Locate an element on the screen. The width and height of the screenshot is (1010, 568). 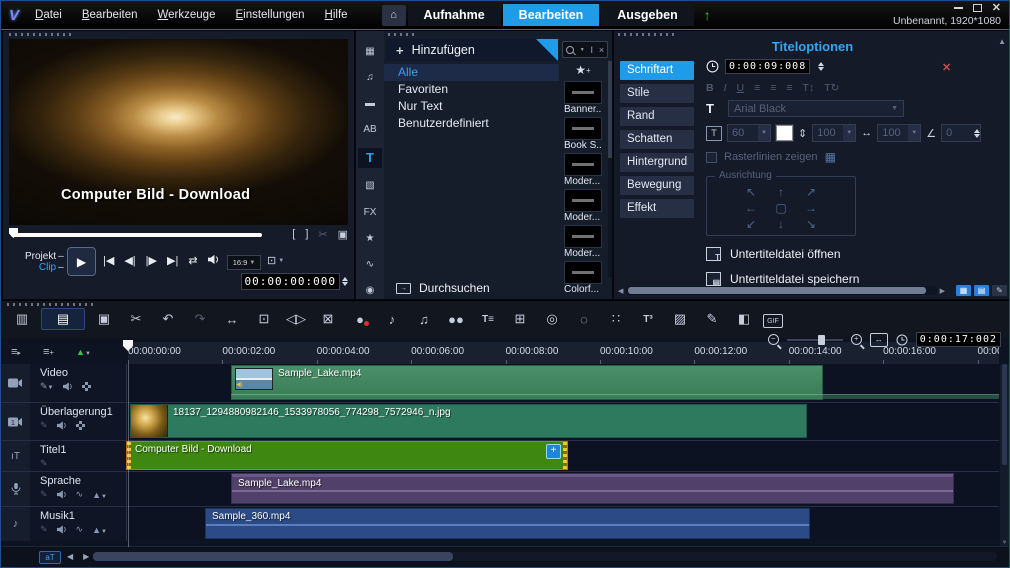
zoom-out-icon: − is located at coordinates (773, 339).